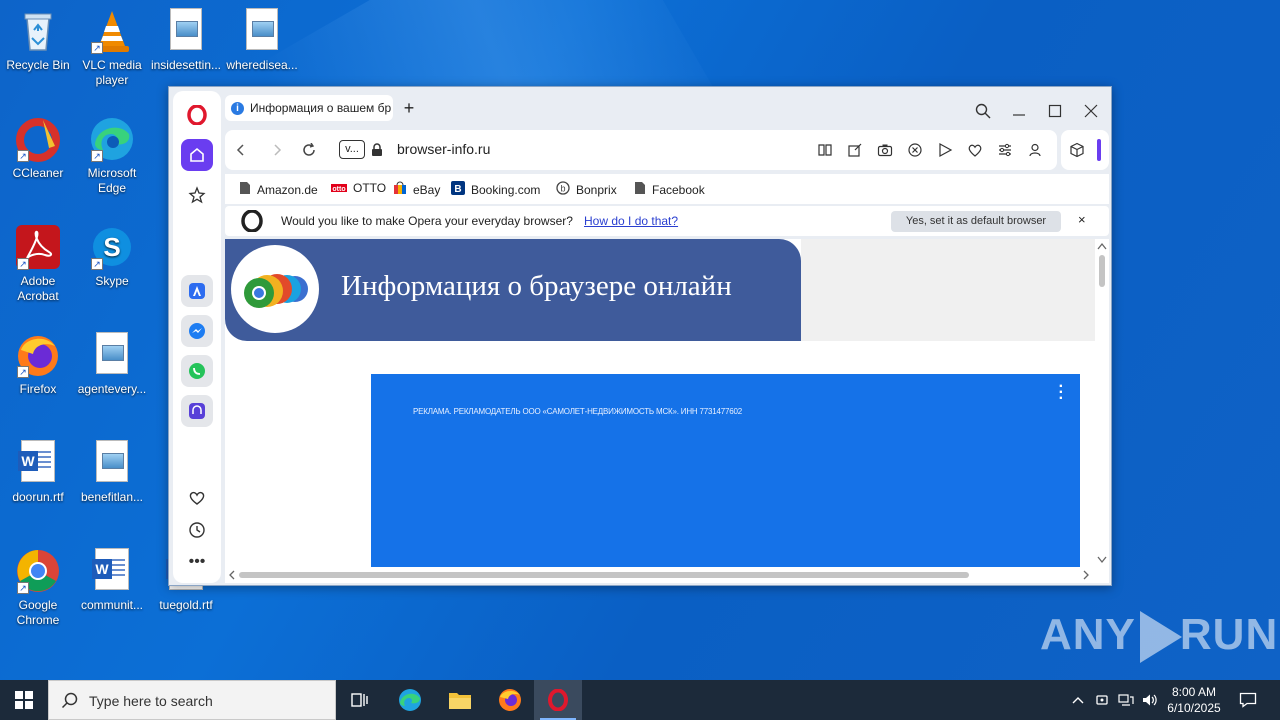  Describe the element at coordinates (631, 221) in the screenshot. I see `how-do-i-do-that-link: How do I do that?` at that location.